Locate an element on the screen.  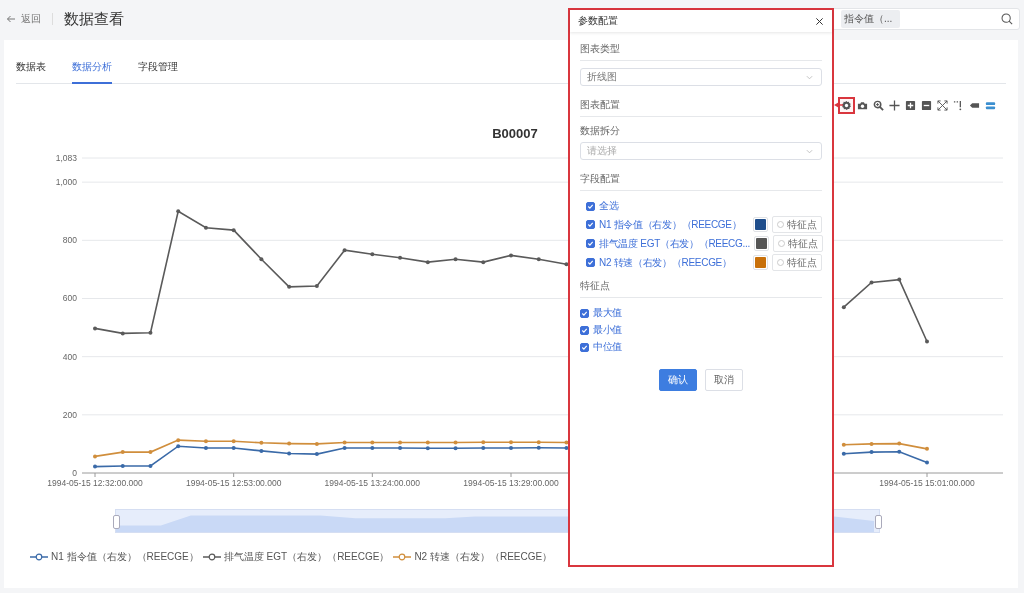
axis-label: 1994-05-15 13:24:00.000 is located at coordinates (372, 483).